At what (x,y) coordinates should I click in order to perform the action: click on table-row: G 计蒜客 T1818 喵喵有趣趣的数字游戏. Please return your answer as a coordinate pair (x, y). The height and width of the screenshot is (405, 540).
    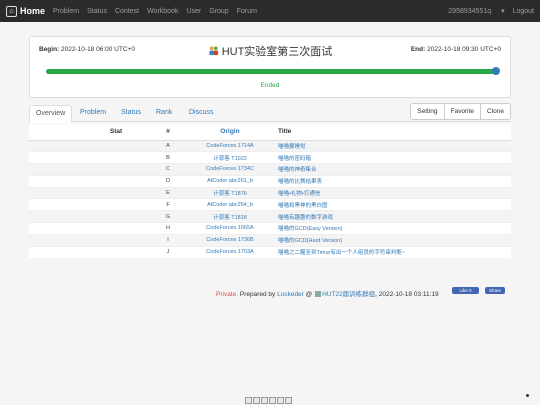
    Looking at the image, I should click on (270, 216).